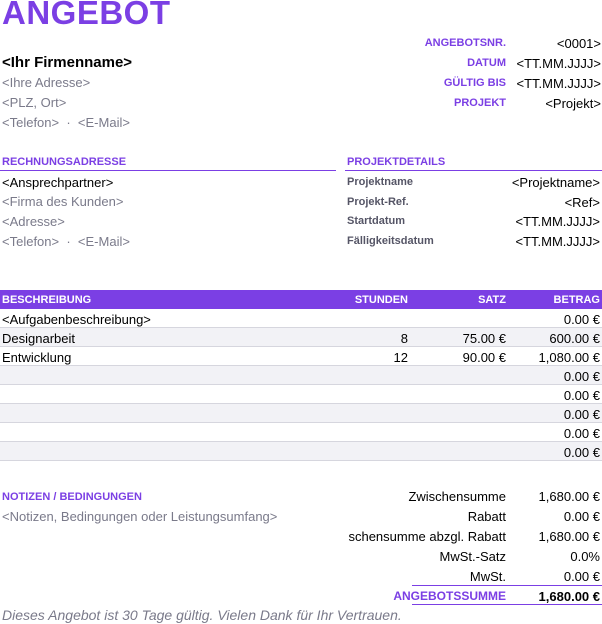  Describe the element at coordinates (47, 300) in the screenshot. I see `header-description: BESCHREIBUNG` at that location.